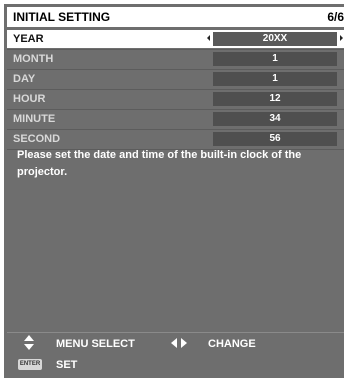 This screenshot has height=380, width=345. What do you see at coordinates (175, 79) in the screenshot?
I see `day-row: DAY 1` at bounding box center [175, 79].